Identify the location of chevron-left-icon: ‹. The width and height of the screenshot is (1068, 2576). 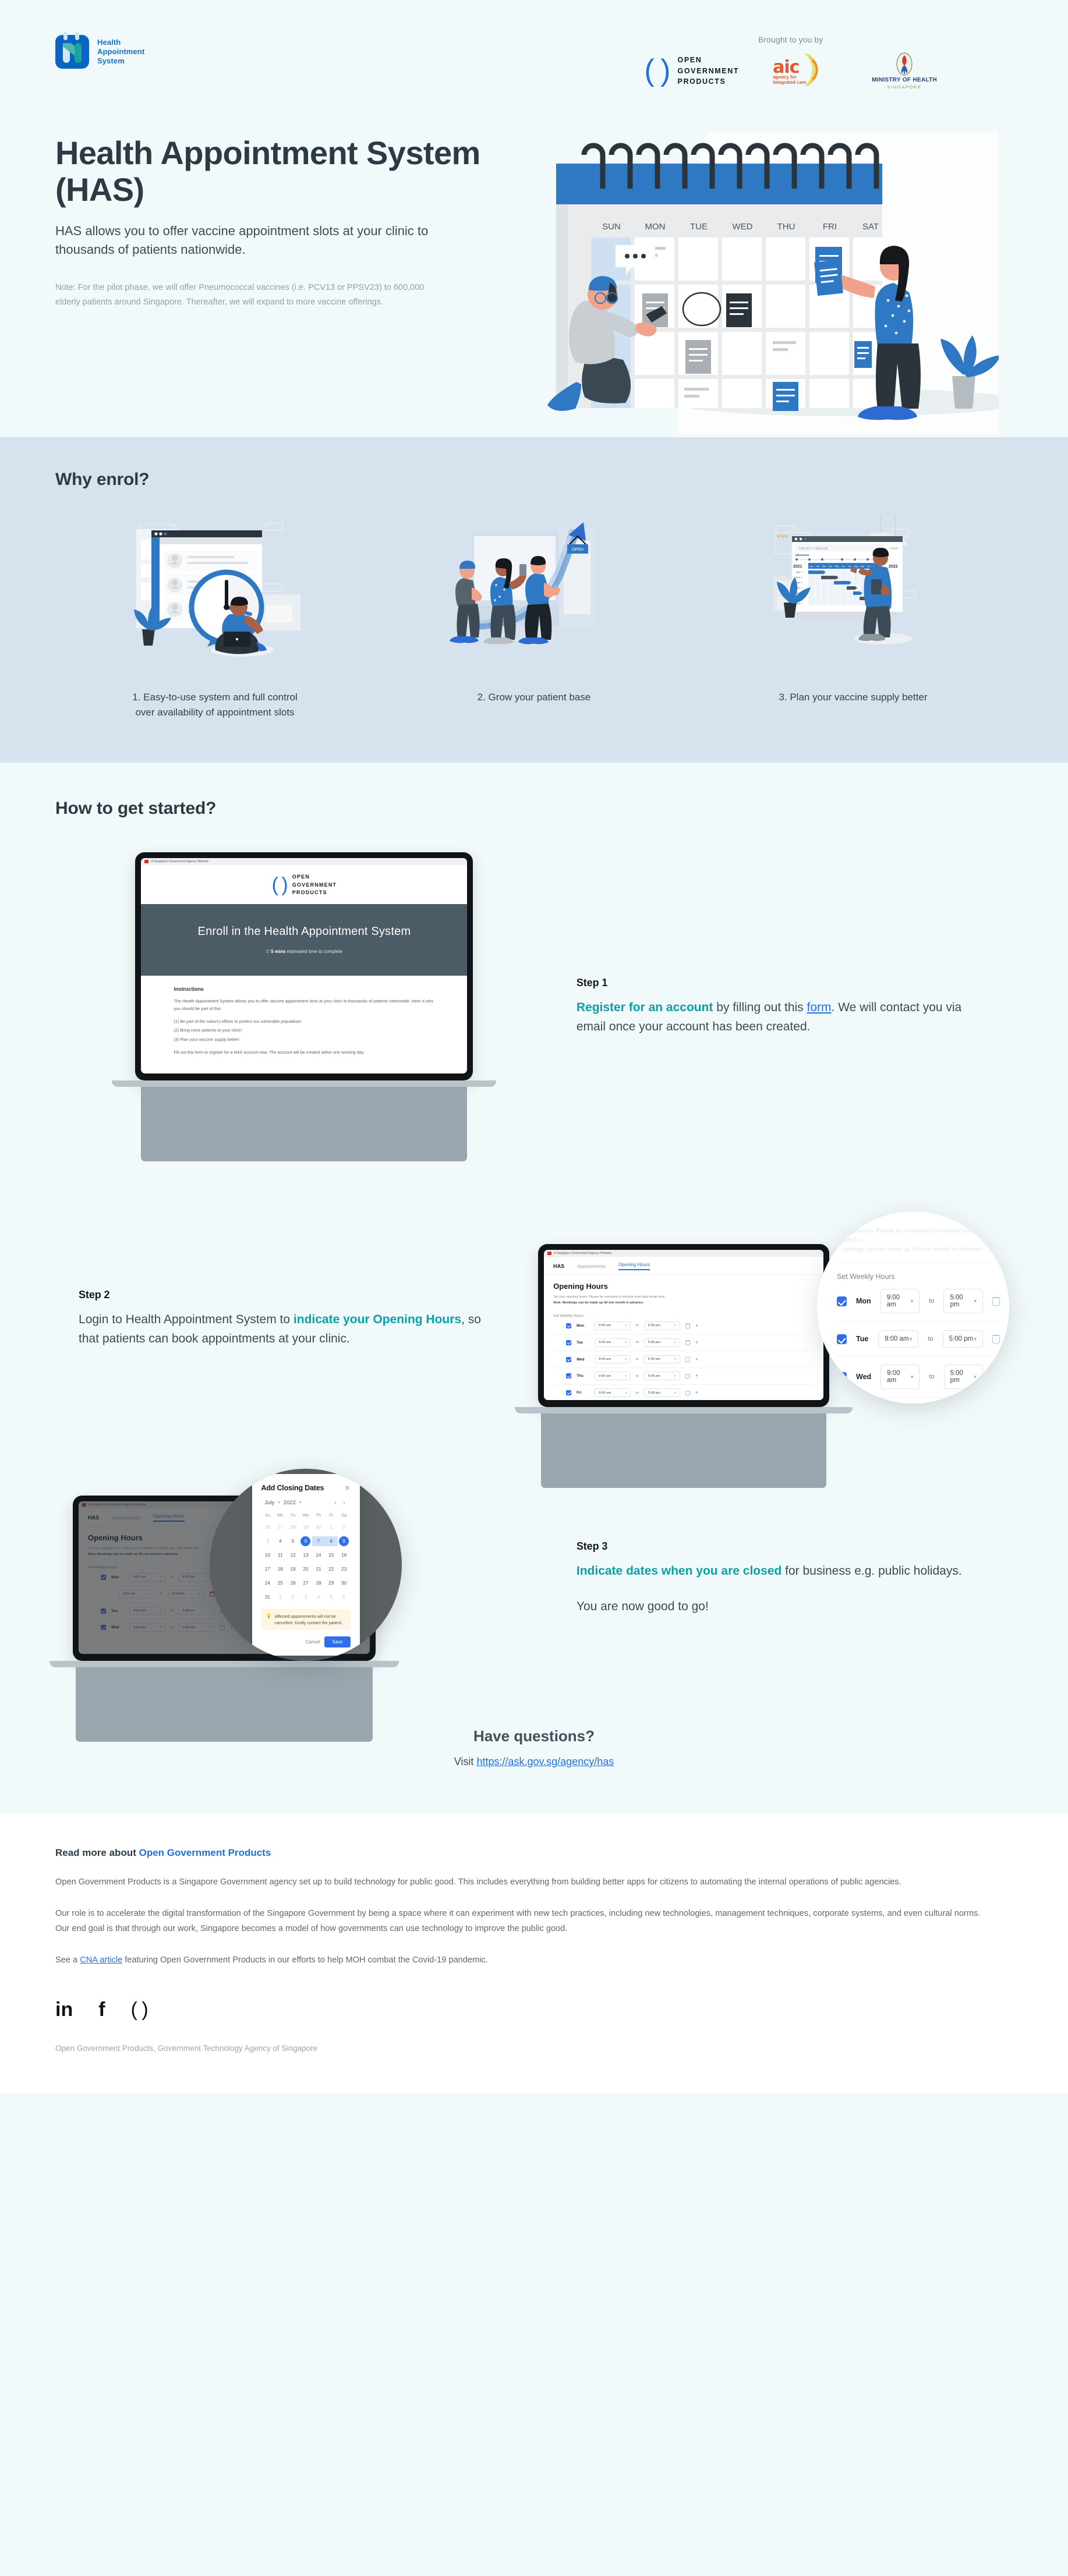
(336, 1502).